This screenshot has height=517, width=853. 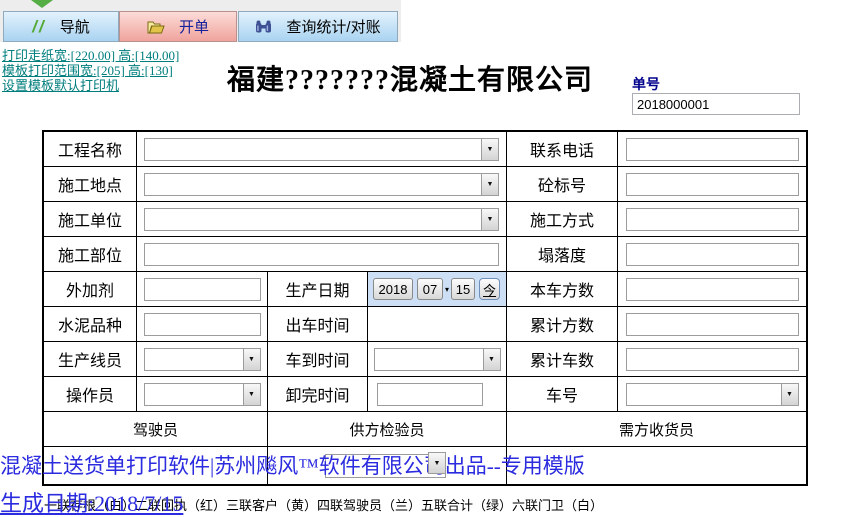 I want to click on field-label: 塌落度, so click(x=562, y=254).